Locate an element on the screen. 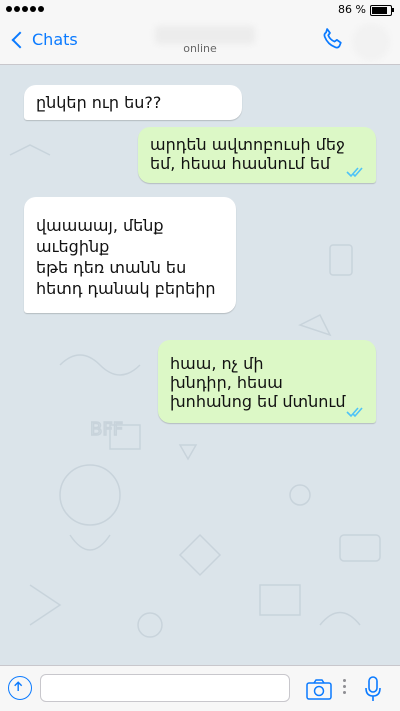  message-outgoing: հաա, ոչ մի խնդիր, հեսա խոհանոց եմ մտնում is located at coordinates (267, 381).